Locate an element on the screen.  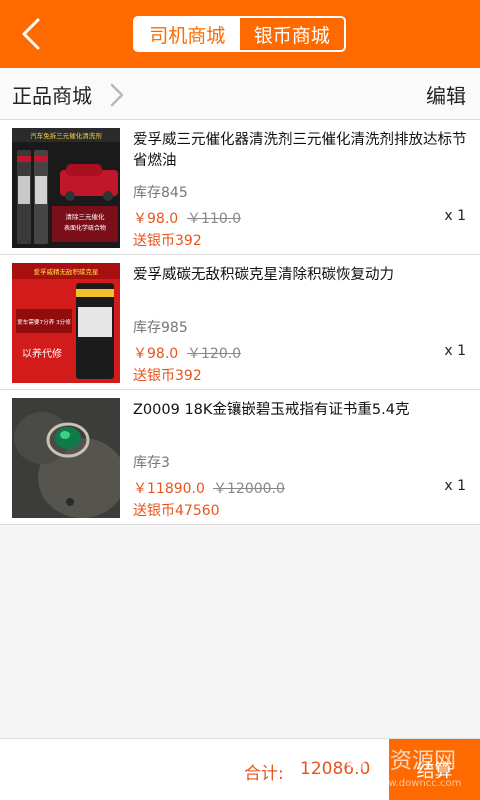
stock-count: 库存985 is located at coordinates (160, 328).